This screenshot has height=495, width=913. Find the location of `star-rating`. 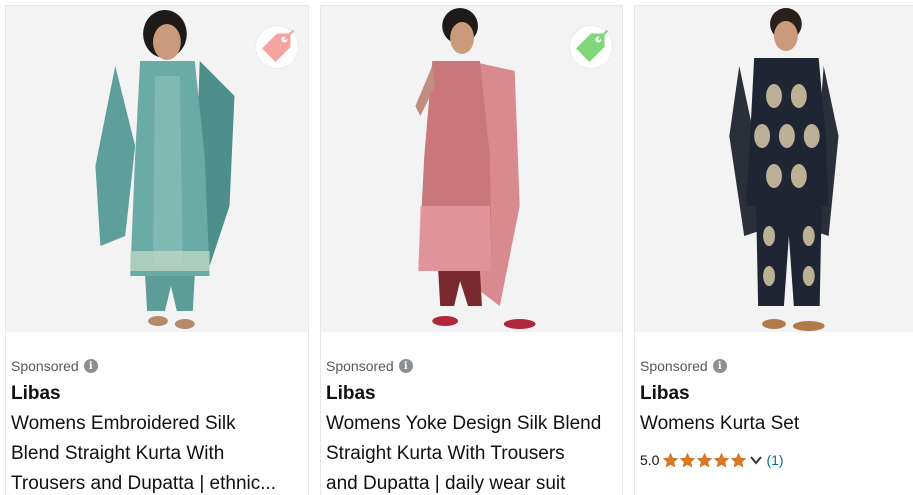

star-rating is located at coordinates (704, 460).